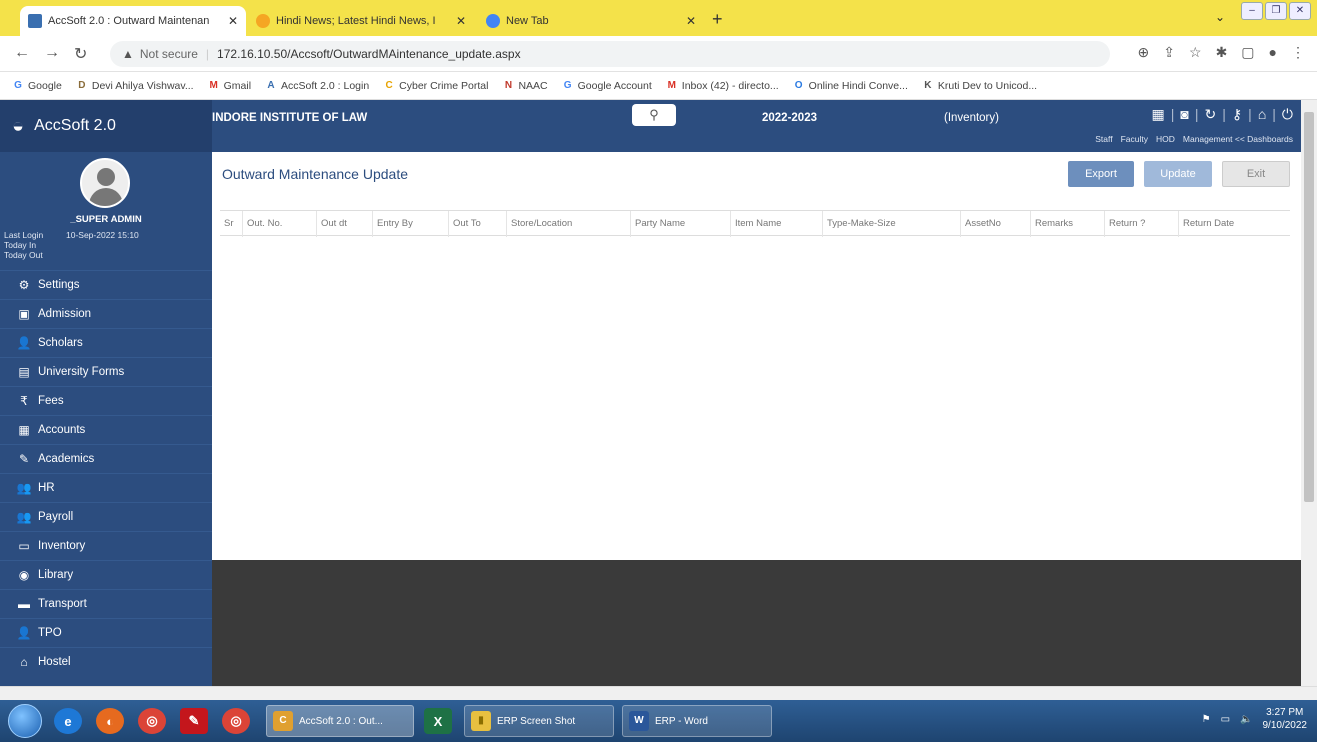 This screenshot has height=742, width=1317. Describe the element at coordinates (1237, 114) in the screenshot. I see `key-icon: ⚷` at that location.